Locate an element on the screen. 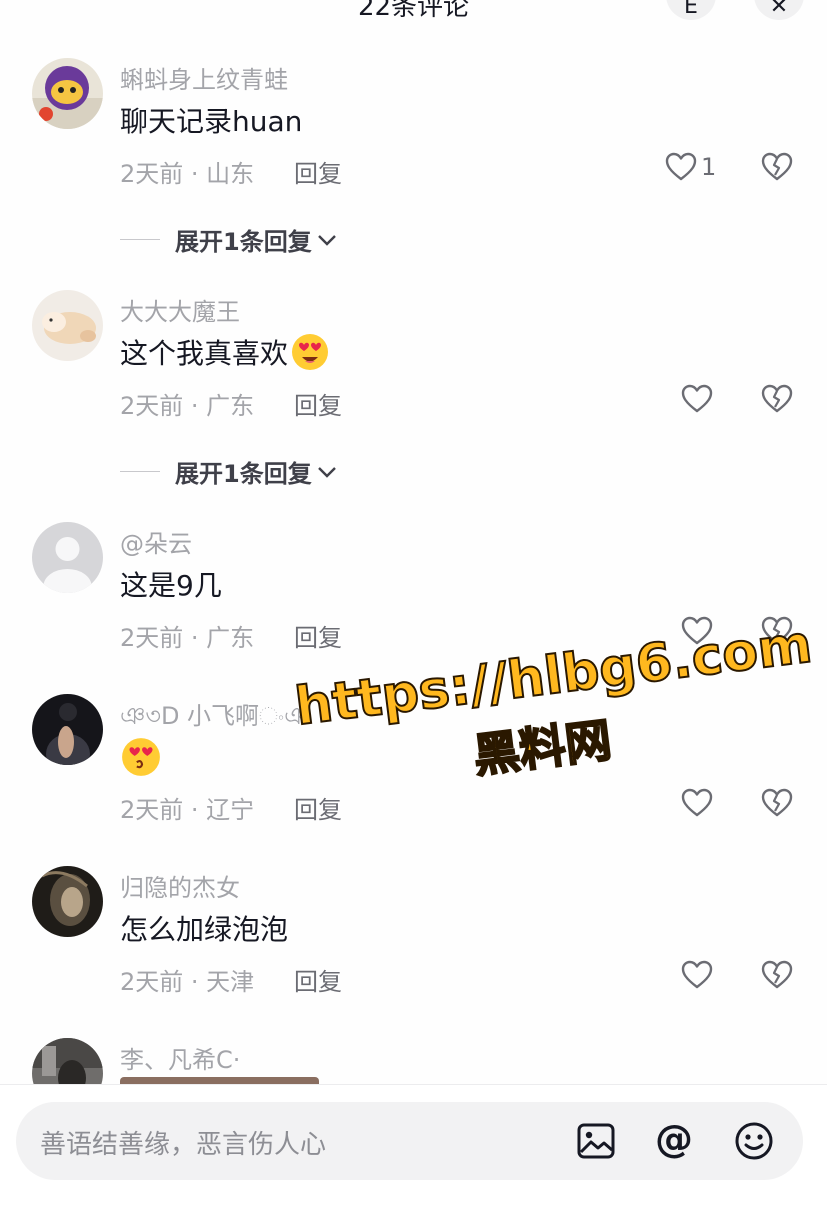  comment-text: 这是9几 is located at coordinates (171, 584).